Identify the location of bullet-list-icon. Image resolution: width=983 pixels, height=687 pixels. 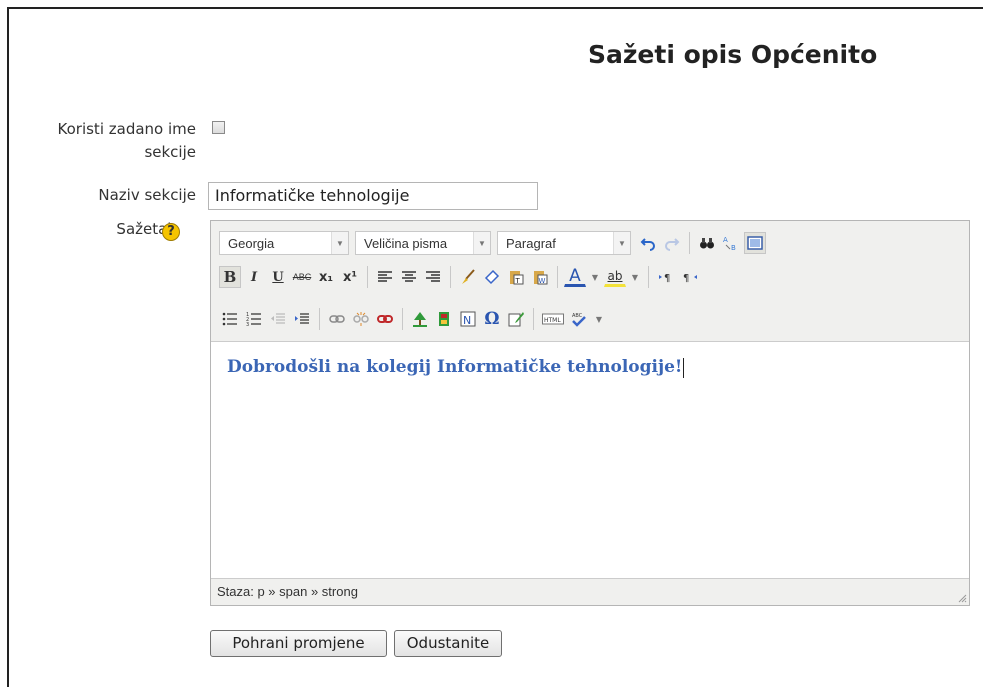
(229, 319).